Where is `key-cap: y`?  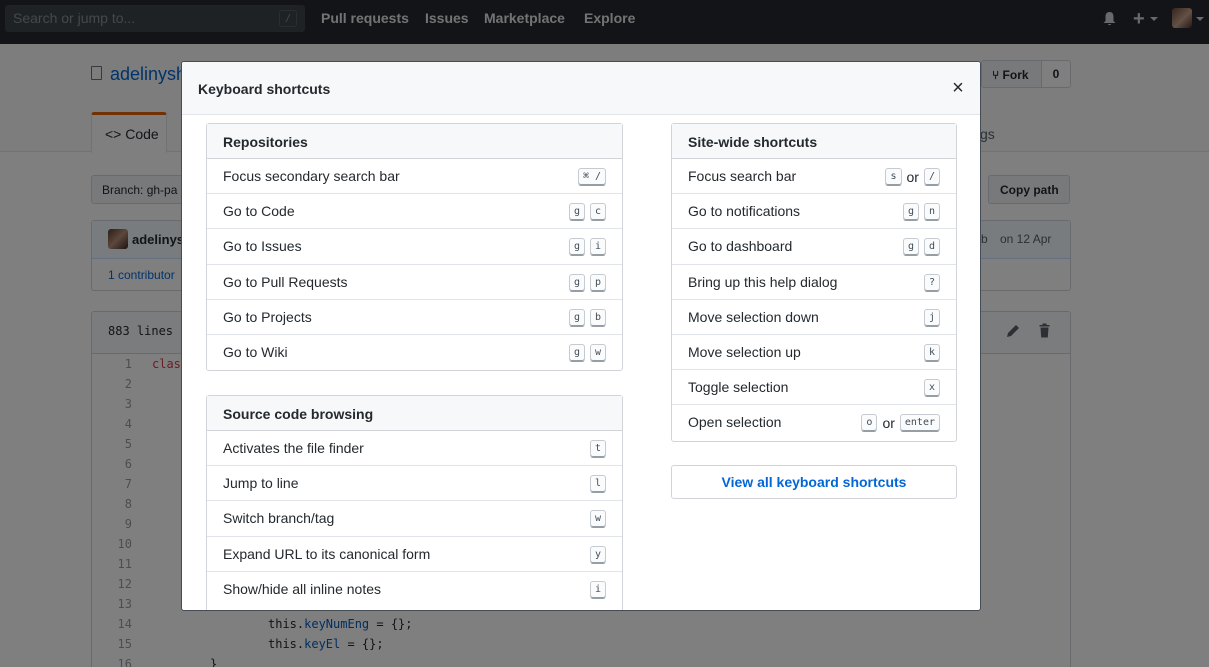 key-cap: y is located at coordinates (597, 554).